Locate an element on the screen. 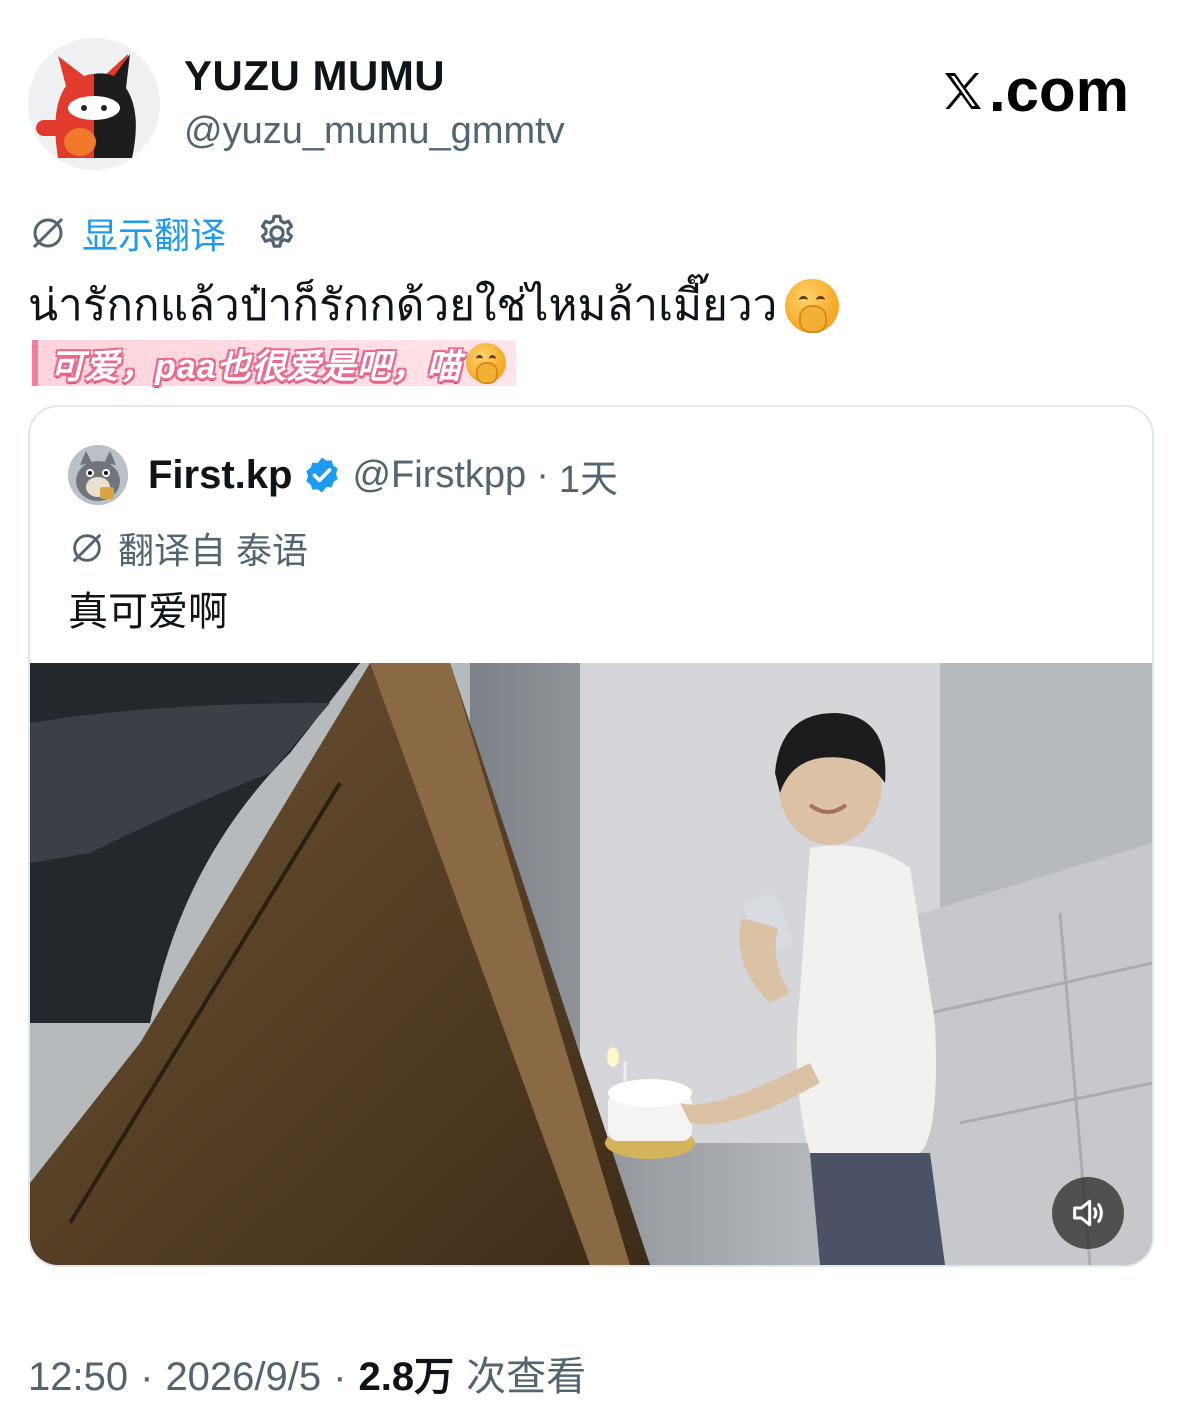 Image resolution: width=1179 pixels, height=1423 pixels. author-display-name: YUZU MUMU is located at coordinates (314, 76).